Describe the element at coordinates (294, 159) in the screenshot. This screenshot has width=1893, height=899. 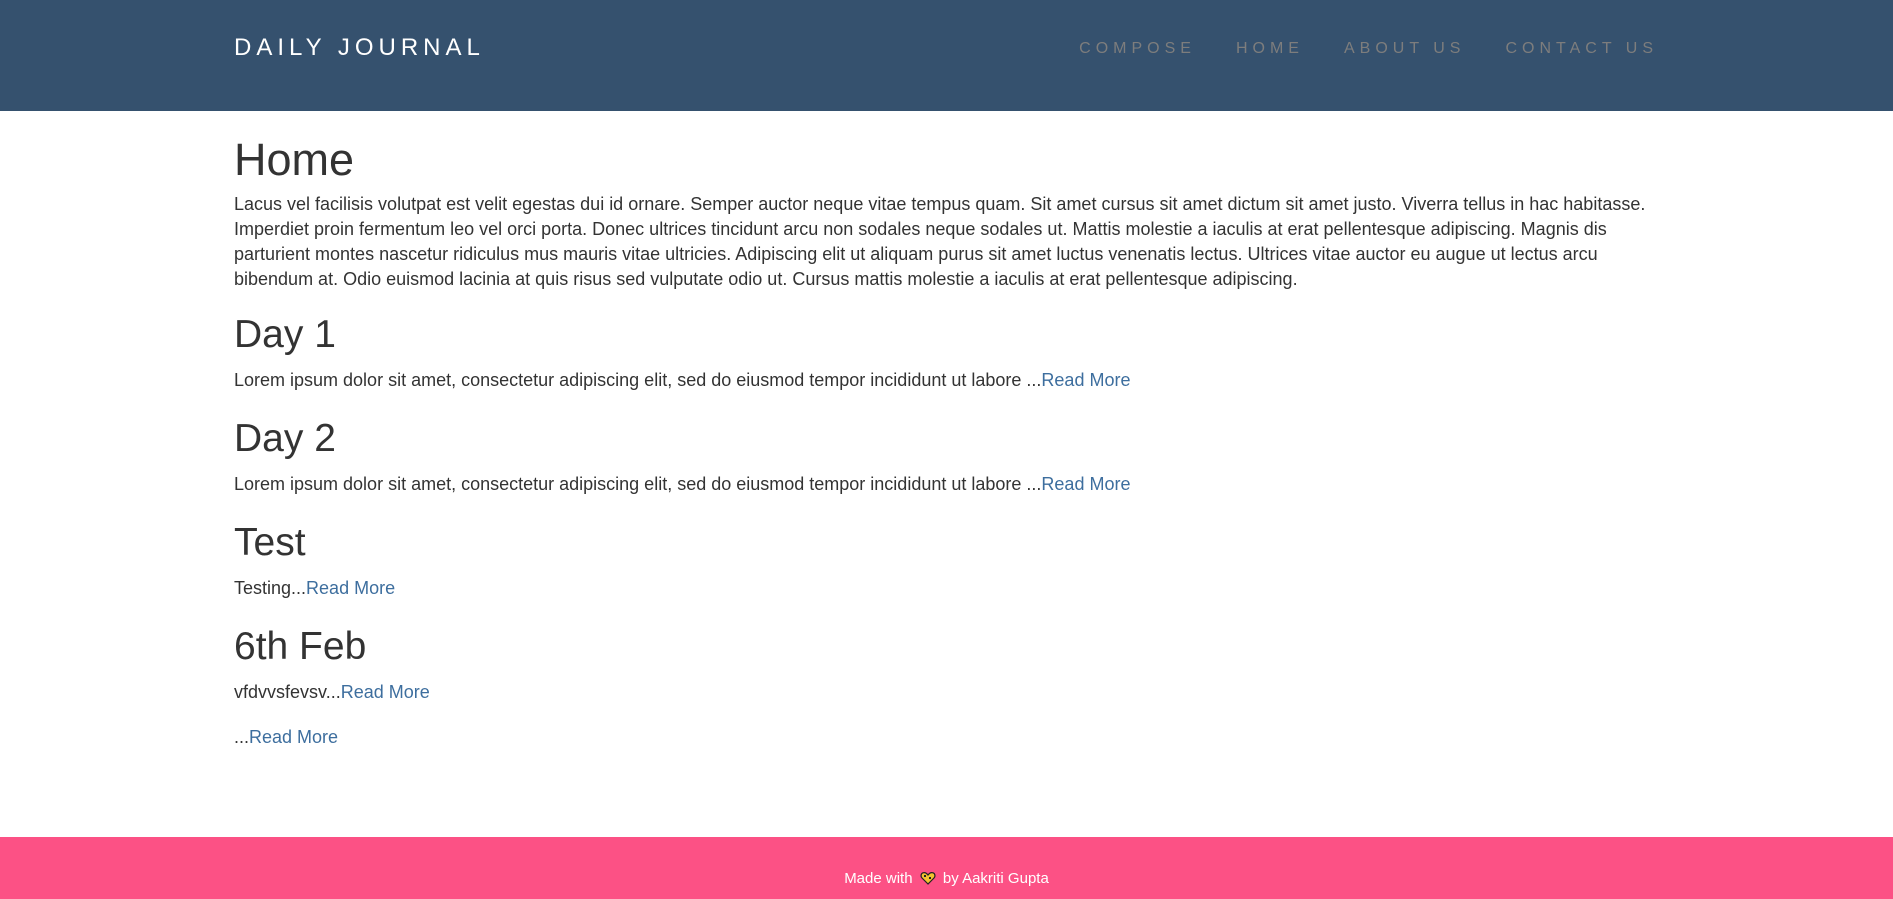
I see `page-title: Home` at that location.